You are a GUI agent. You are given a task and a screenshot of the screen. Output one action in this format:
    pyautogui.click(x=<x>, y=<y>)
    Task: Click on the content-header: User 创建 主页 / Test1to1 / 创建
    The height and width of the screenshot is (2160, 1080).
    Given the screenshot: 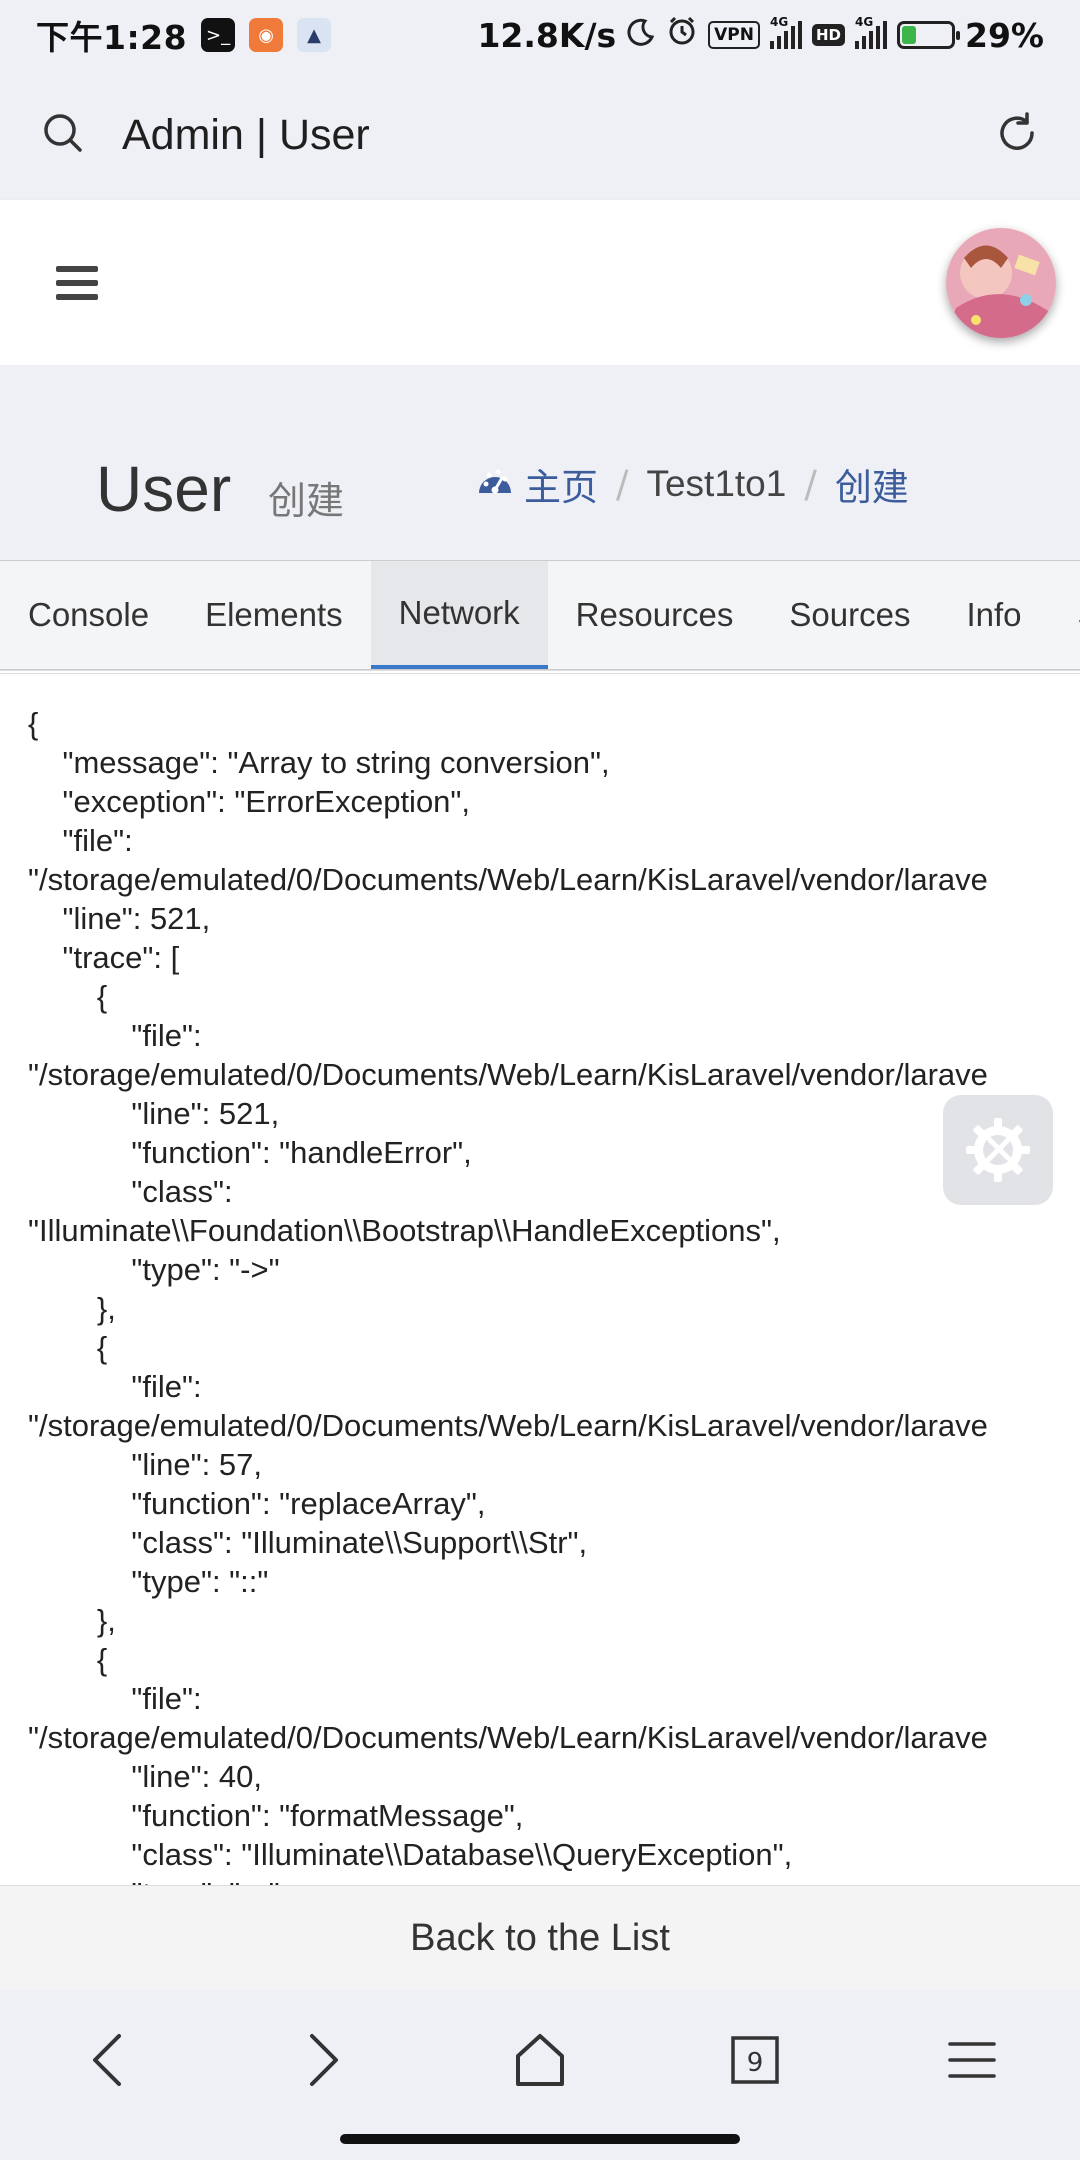 What is the action you would take?
    pyautogui.click(x=540, y=462)
    